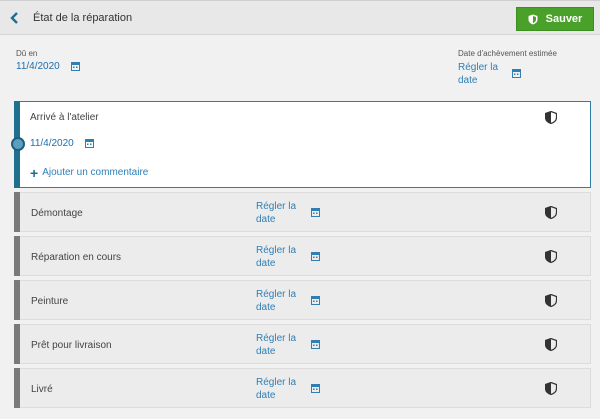  I want to click on step-row: Démontage Régler la date, so click(302, 212).